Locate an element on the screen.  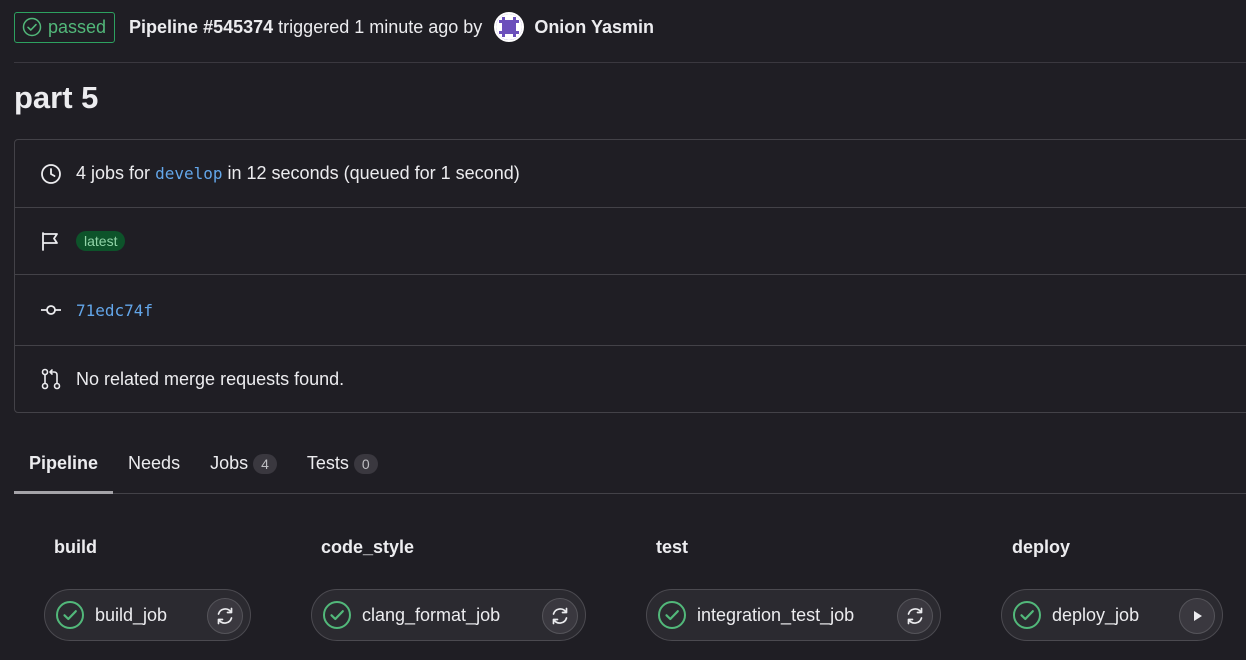
play-button is located at coordinates (1197, 616).